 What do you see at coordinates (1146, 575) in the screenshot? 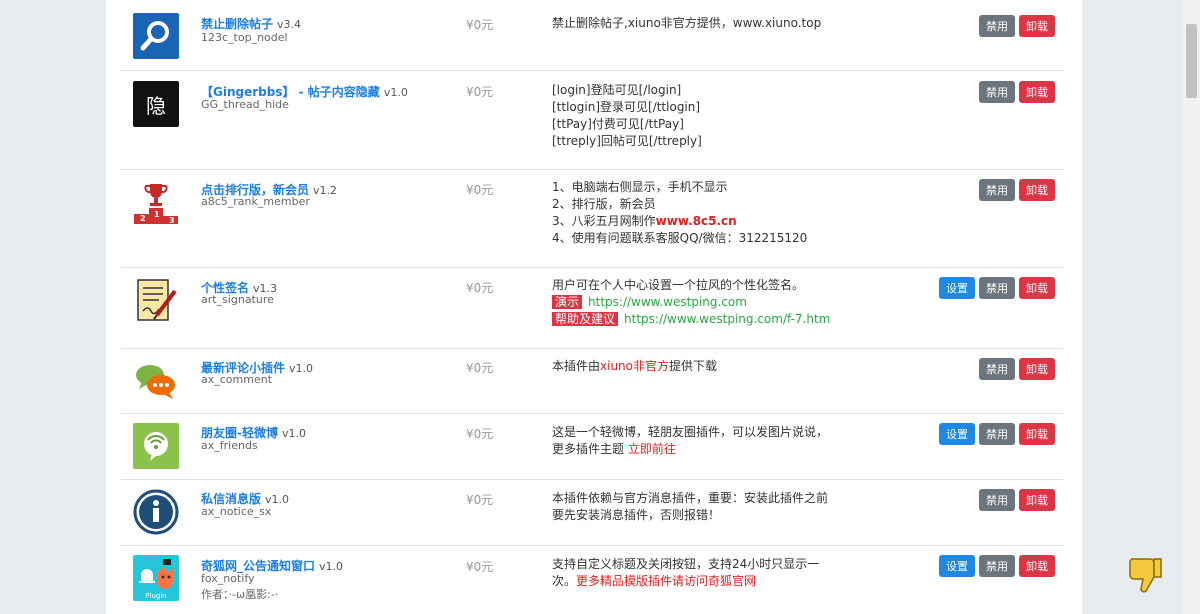
I see `thumbs-down-icon` at bounding box center [1146, 575].